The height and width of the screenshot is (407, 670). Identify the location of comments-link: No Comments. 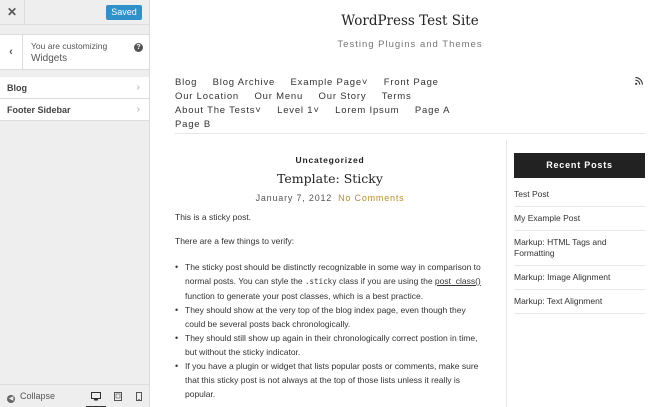
(371, 198).